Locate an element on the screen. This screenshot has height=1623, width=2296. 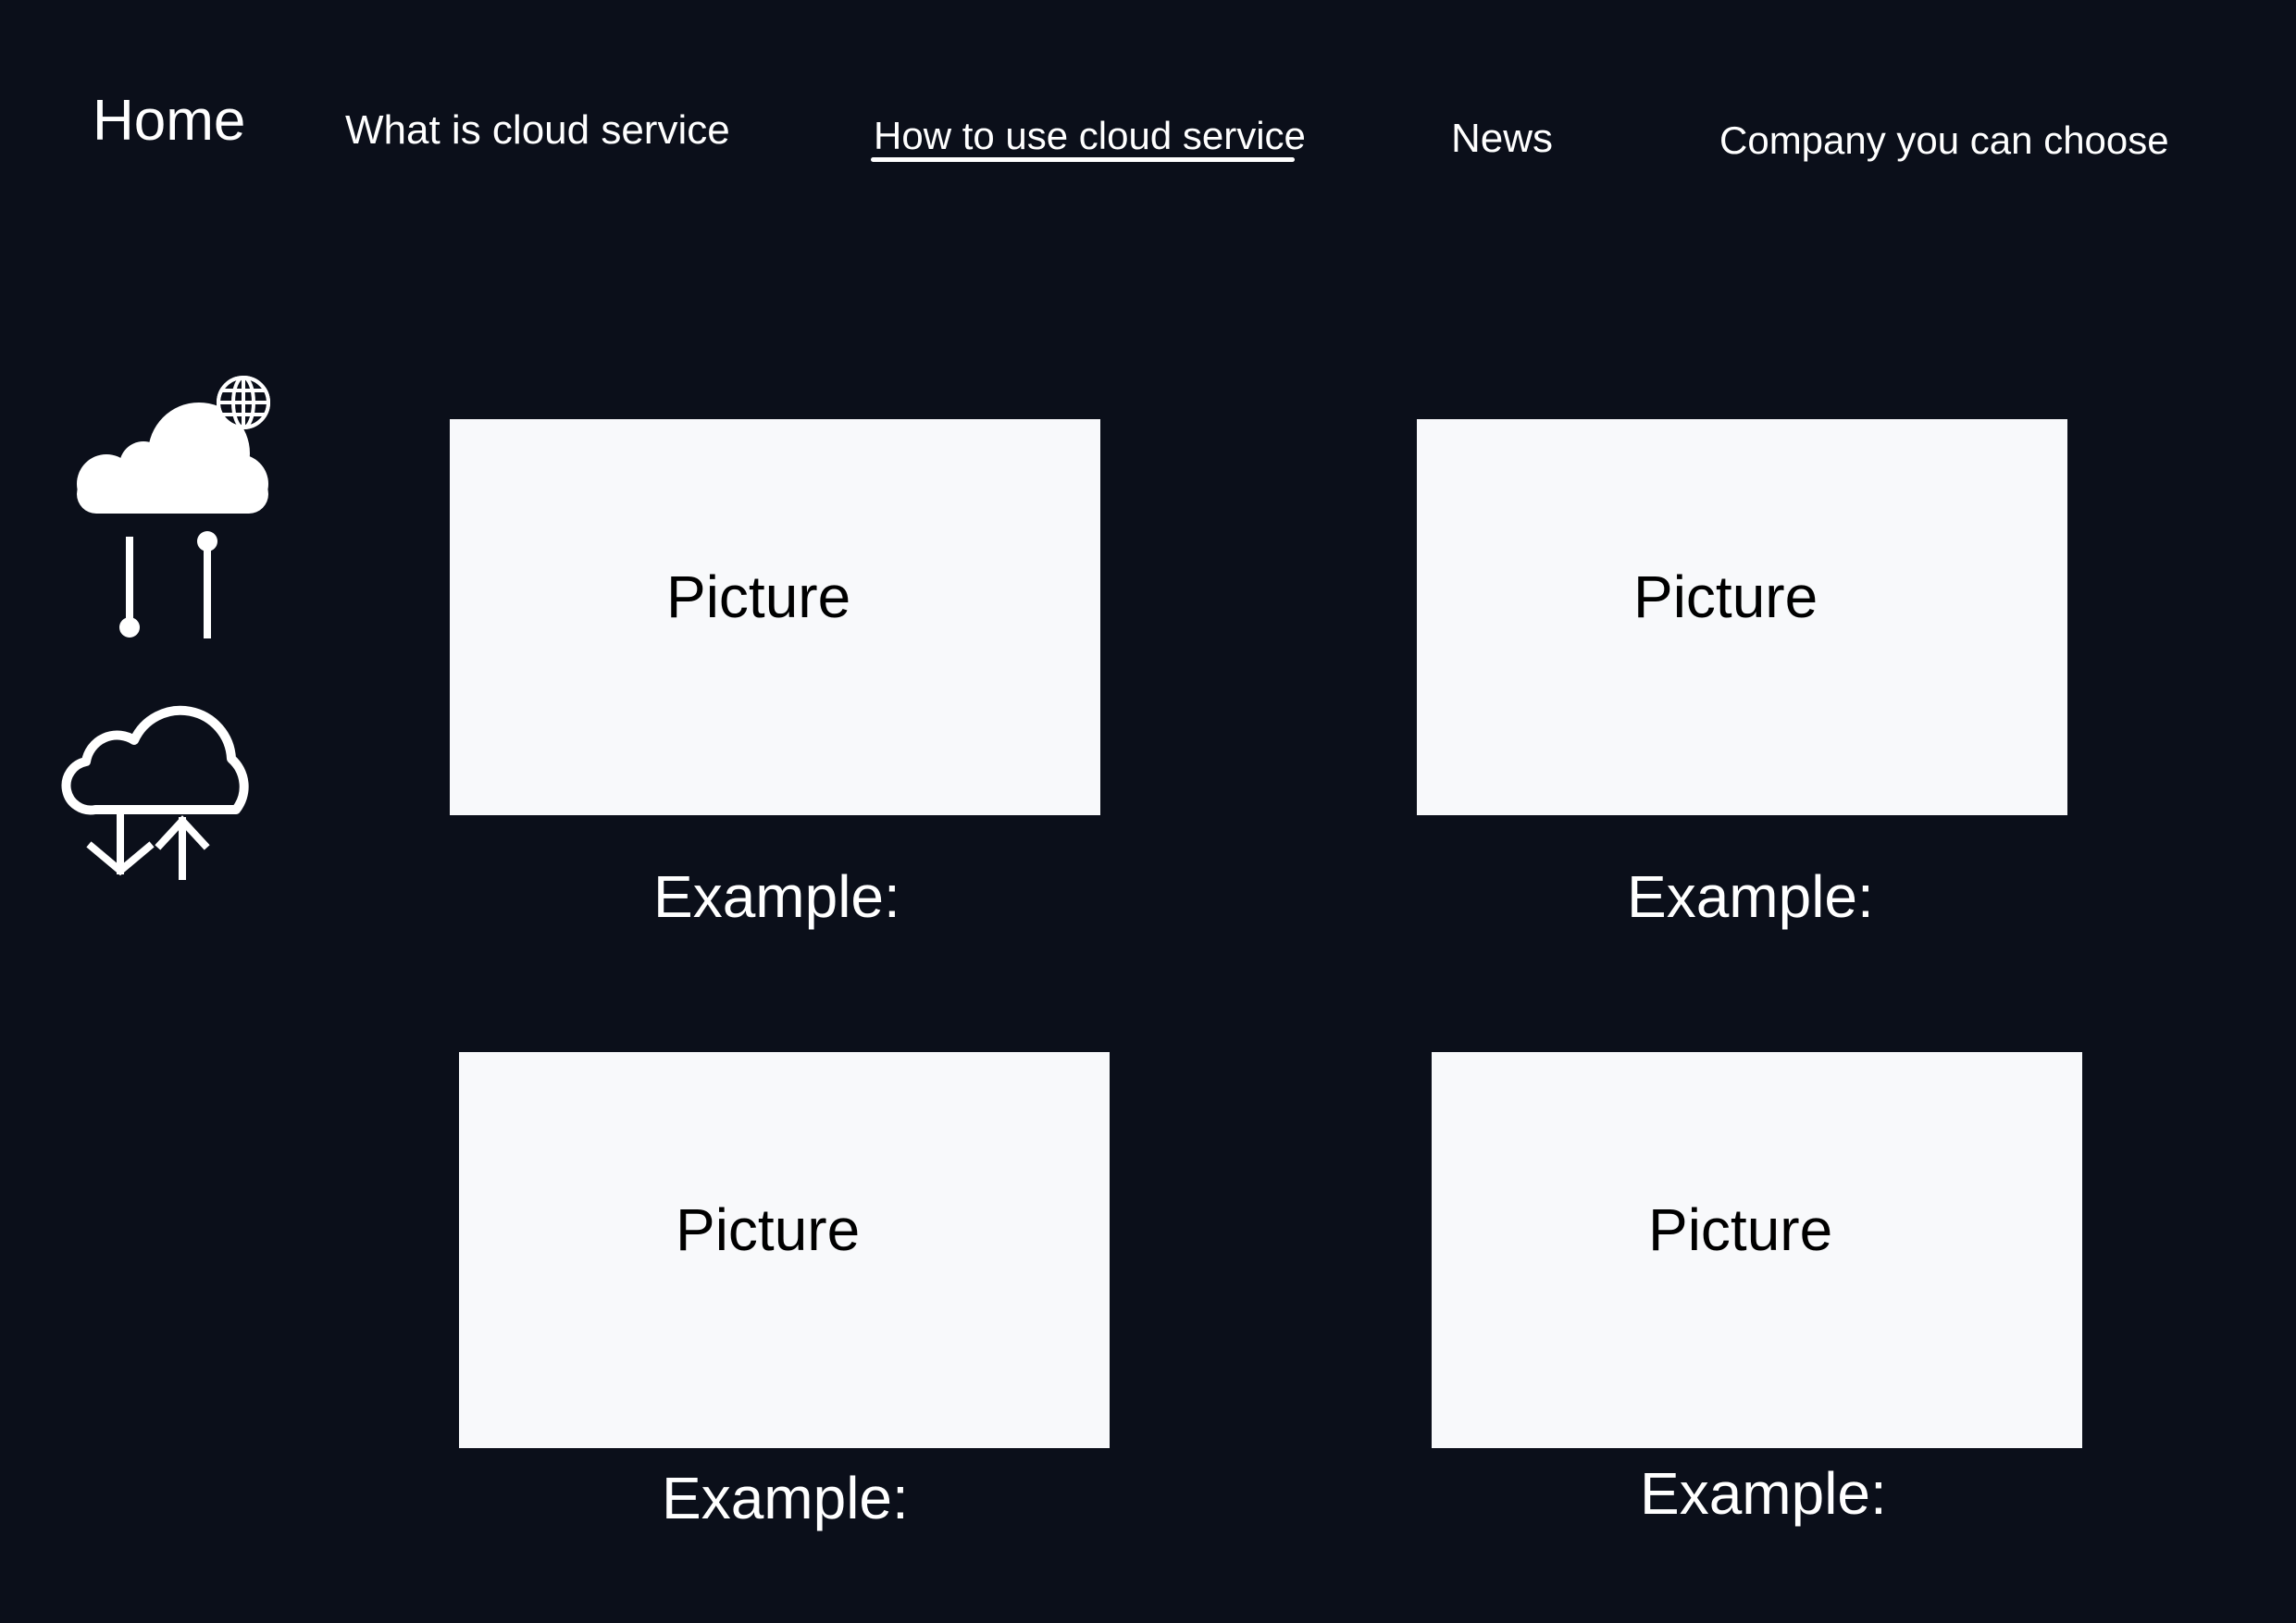
active-nav-underline is located at coordinates (1083, 159).